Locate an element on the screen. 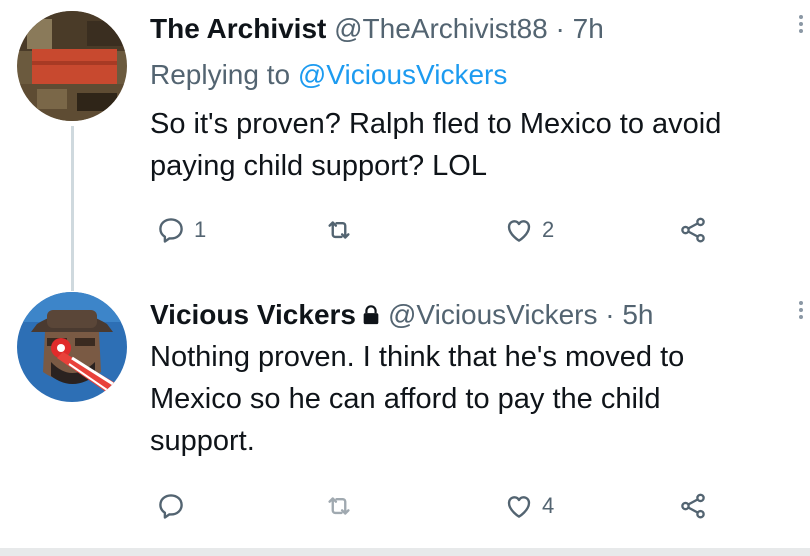  replying-to: Replying to @ViciousVickers is located at coordinates (328, 75).